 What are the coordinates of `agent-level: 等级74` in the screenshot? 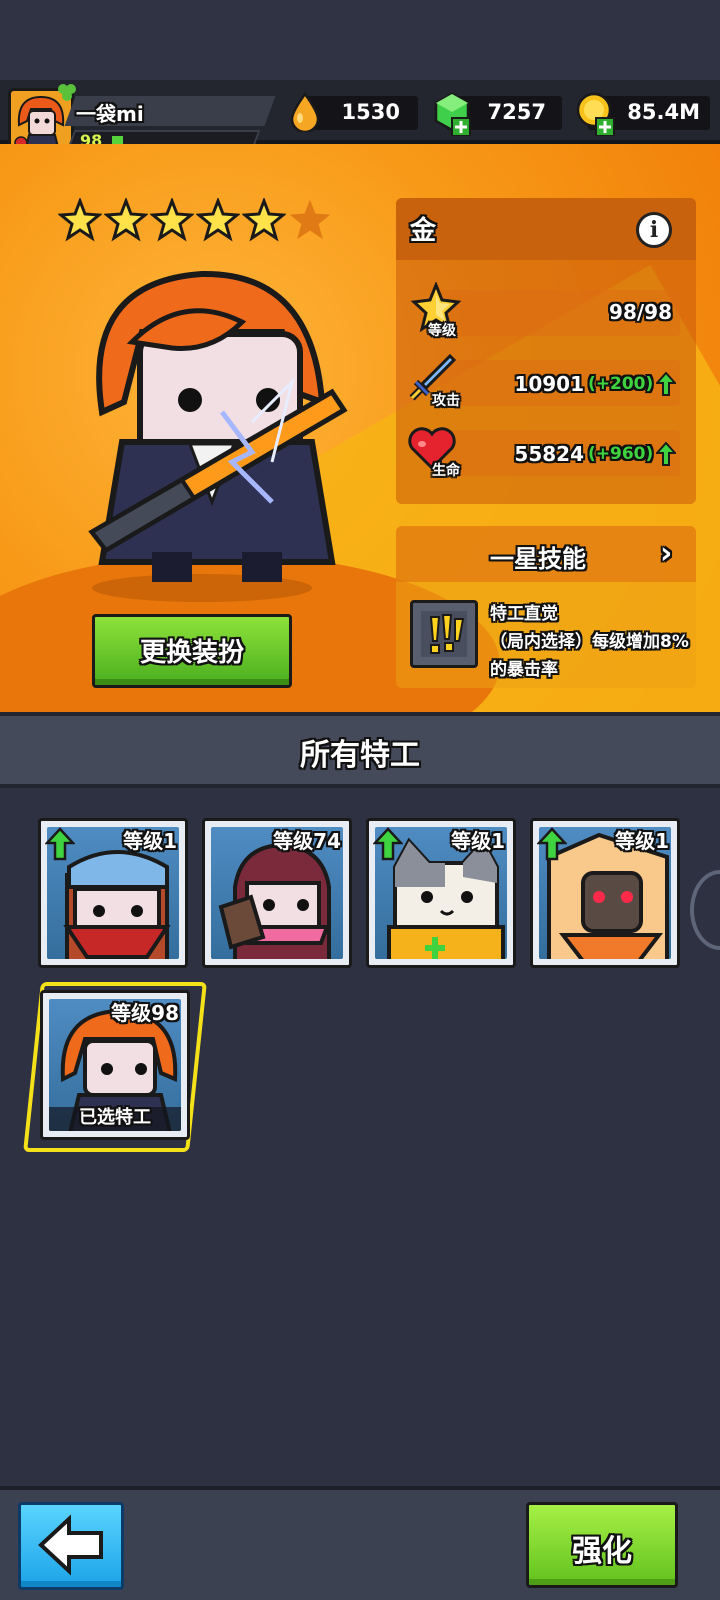 It's located at (307, 841).